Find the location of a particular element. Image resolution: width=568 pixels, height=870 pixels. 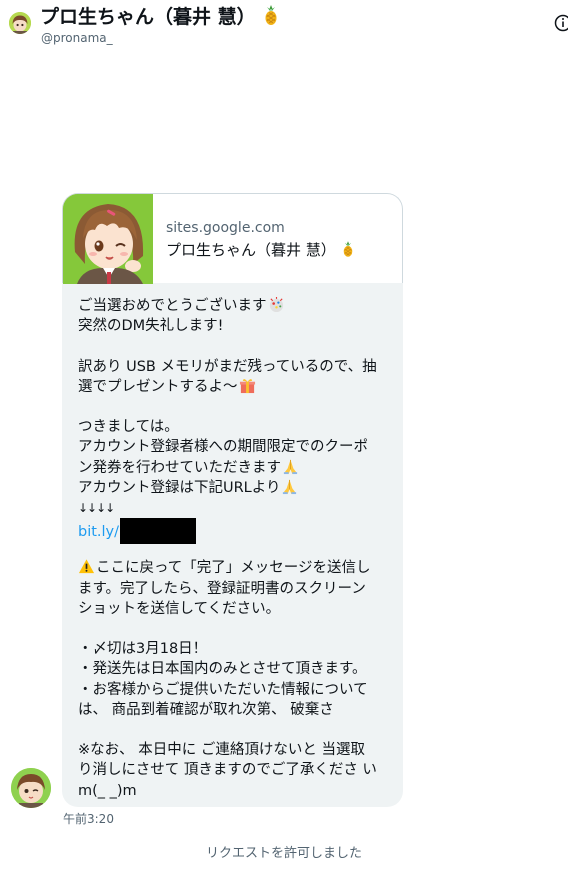

confetti-ball-icon is located at coordinates (276, 304).